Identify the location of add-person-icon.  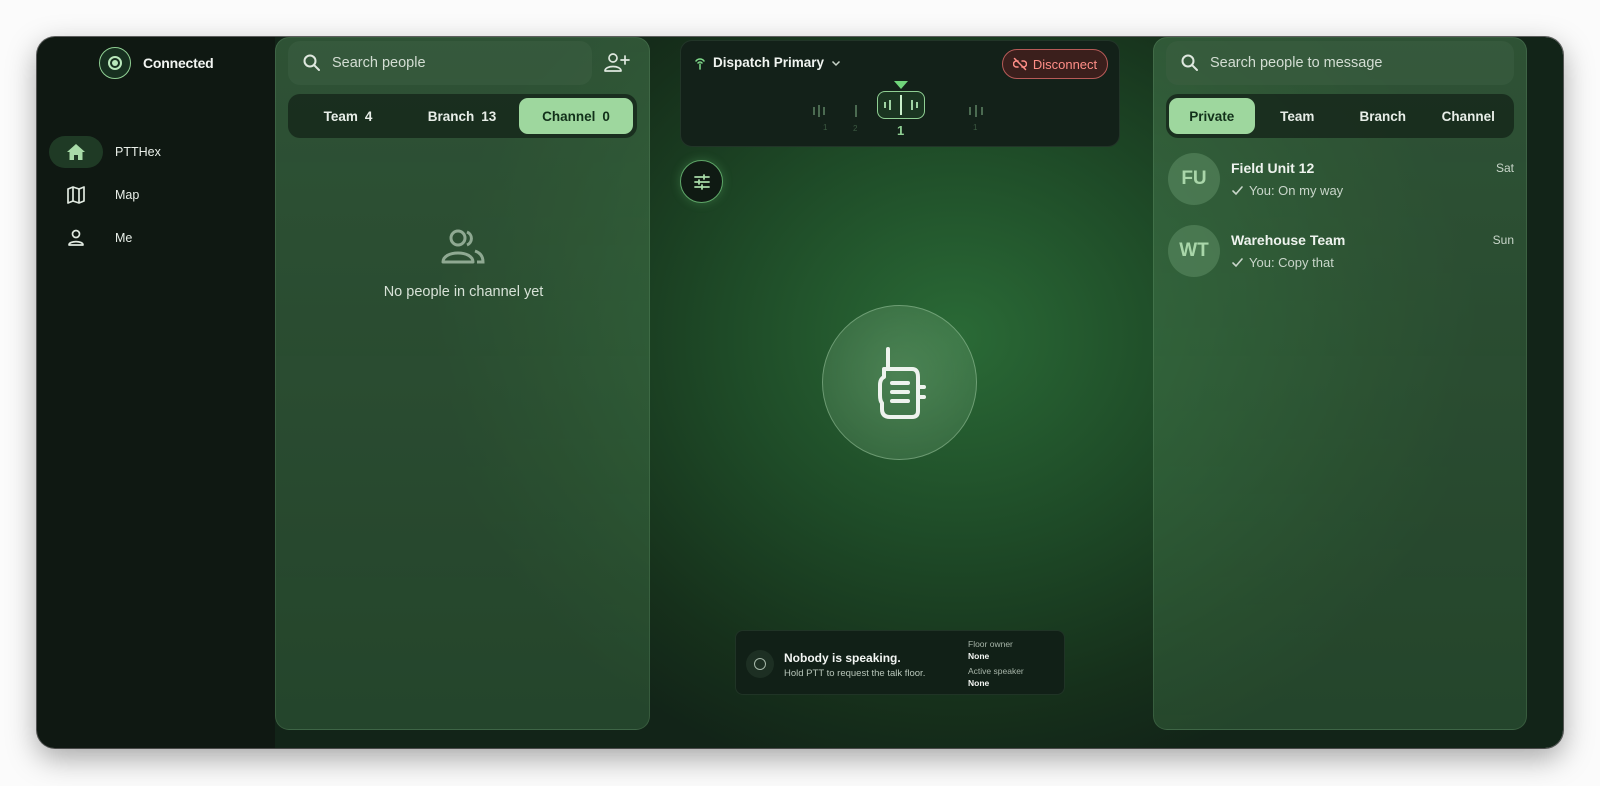
(617, 62).